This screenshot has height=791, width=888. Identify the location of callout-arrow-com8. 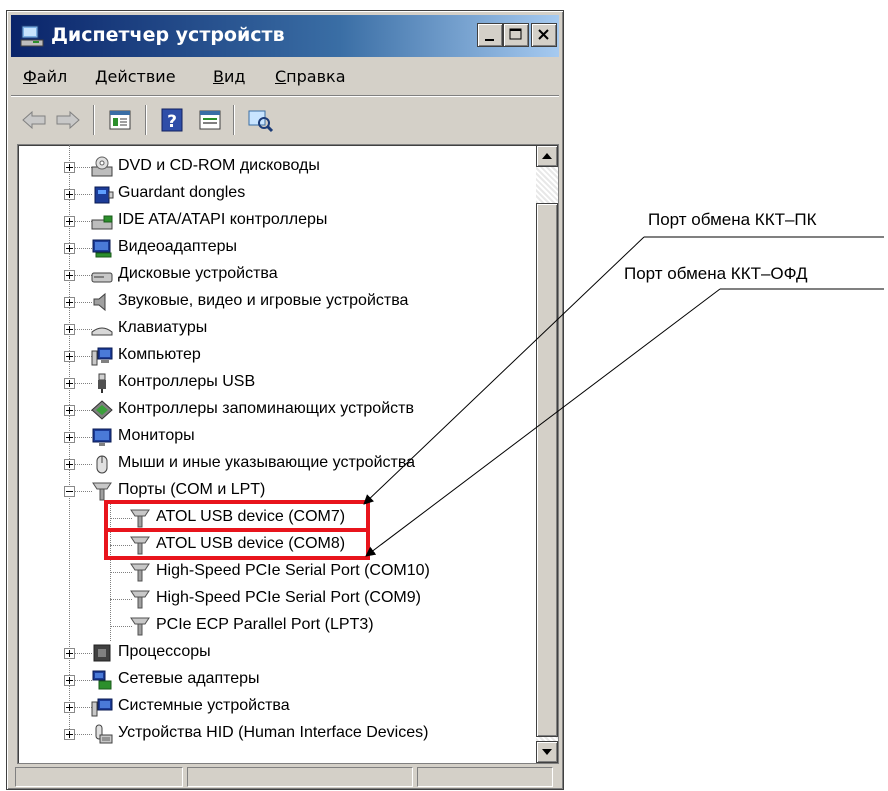
(543, 422).